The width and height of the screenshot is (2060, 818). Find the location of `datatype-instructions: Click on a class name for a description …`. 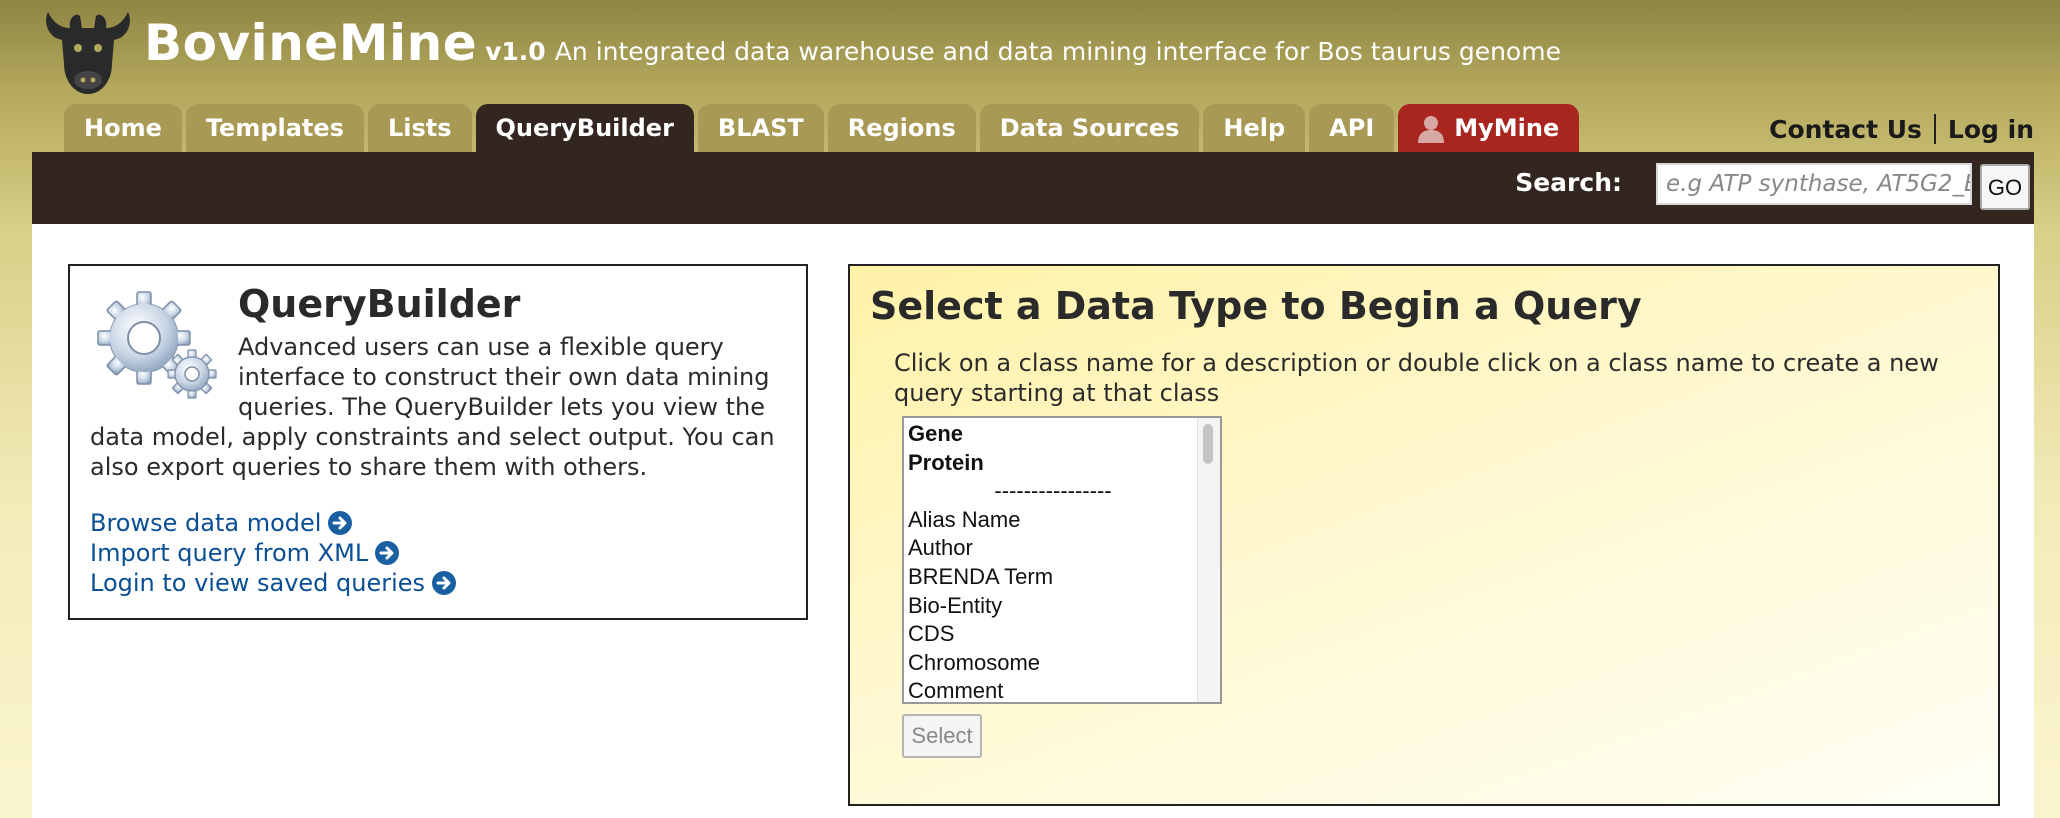

datatype-instructions: Click on a class name for a description … is located at coordinates (1416, 378).